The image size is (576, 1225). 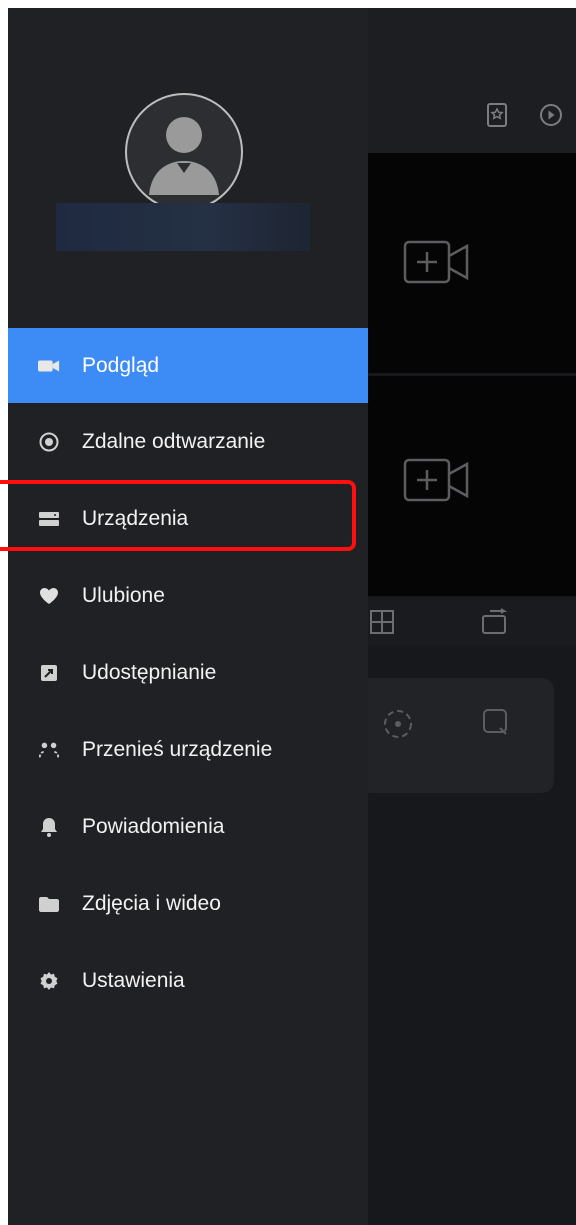 What do you see at coordinates (49, 442) in the screenshot?
I see `playback-icon` at bounding box center [49, 442].